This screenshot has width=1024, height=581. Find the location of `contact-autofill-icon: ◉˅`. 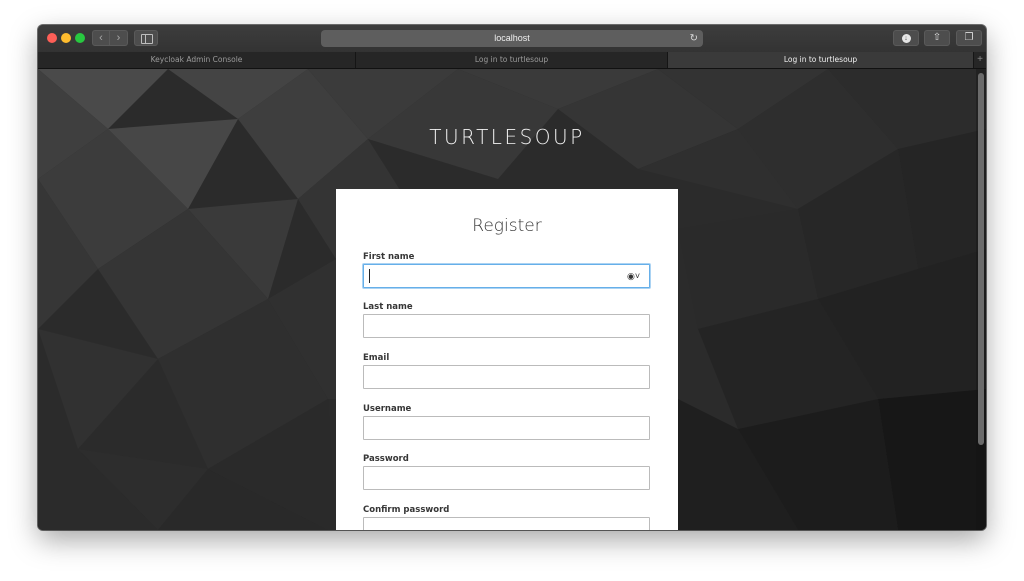

contact-autofill-icon: ◉˅ is located at coordinates (635, 276).